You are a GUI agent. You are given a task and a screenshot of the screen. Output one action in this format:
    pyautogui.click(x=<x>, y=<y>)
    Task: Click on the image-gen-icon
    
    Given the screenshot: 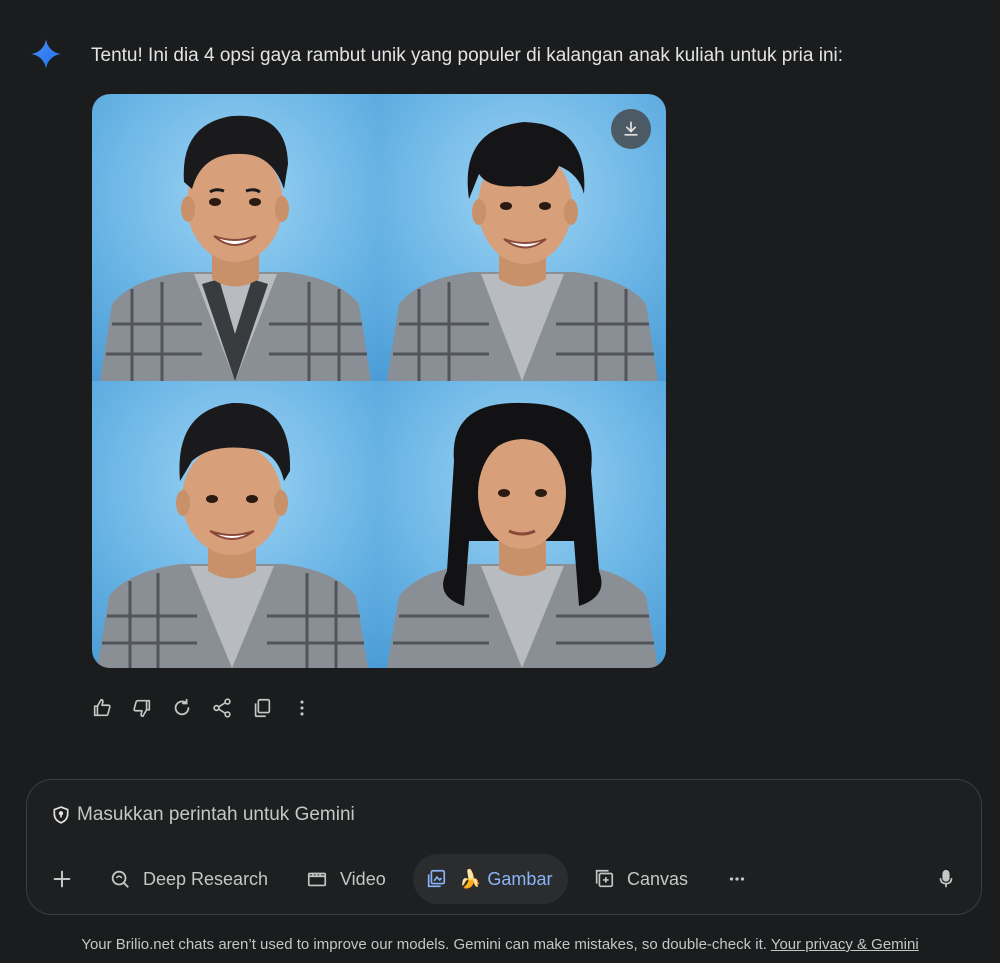 What is the action you would take?
    pyautogui.click(x=436, y=878)
    